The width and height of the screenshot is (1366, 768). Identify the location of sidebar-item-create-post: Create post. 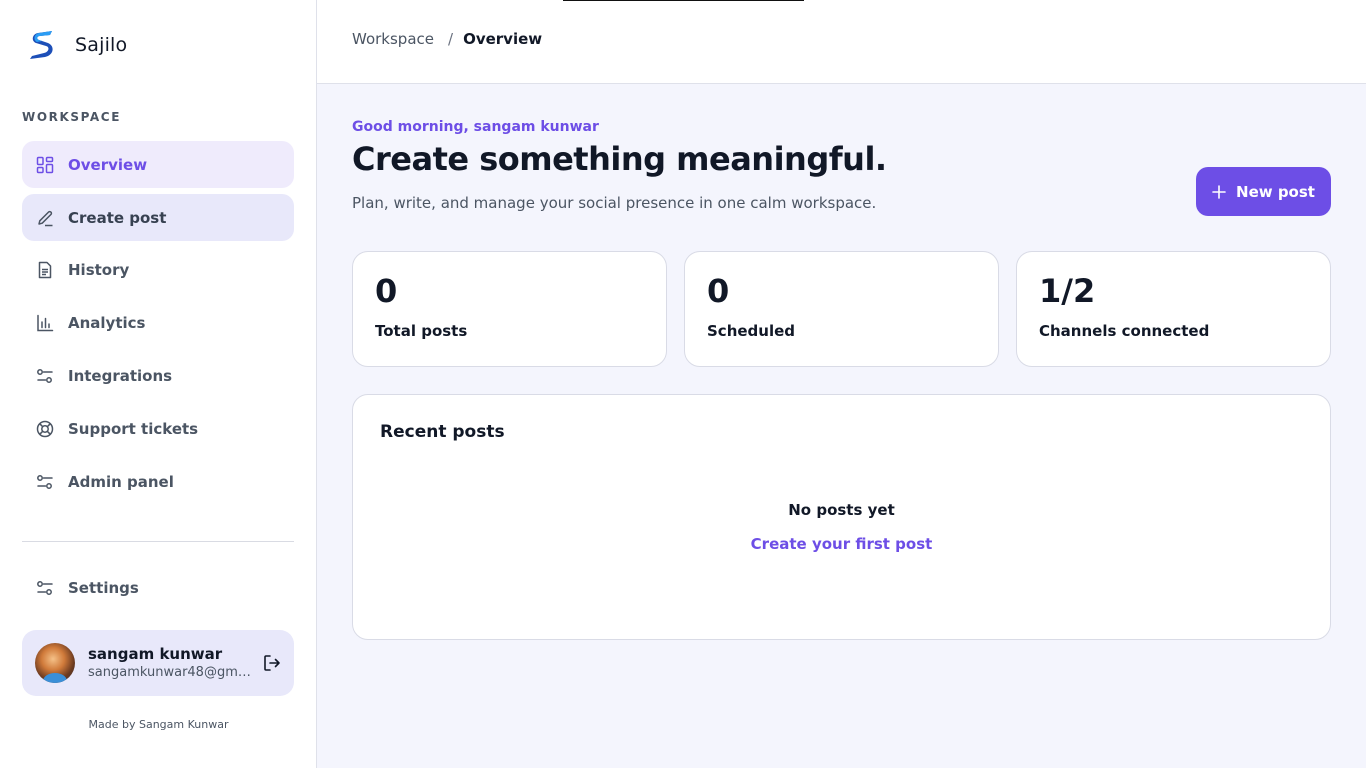
(158, 217).